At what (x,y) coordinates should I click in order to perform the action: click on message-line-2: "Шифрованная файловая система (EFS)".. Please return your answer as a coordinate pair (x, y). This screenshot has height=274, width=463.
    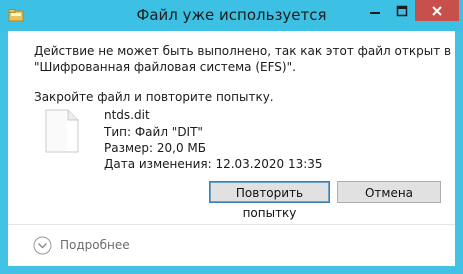
    Looking at the image, I should click on (165, 67).